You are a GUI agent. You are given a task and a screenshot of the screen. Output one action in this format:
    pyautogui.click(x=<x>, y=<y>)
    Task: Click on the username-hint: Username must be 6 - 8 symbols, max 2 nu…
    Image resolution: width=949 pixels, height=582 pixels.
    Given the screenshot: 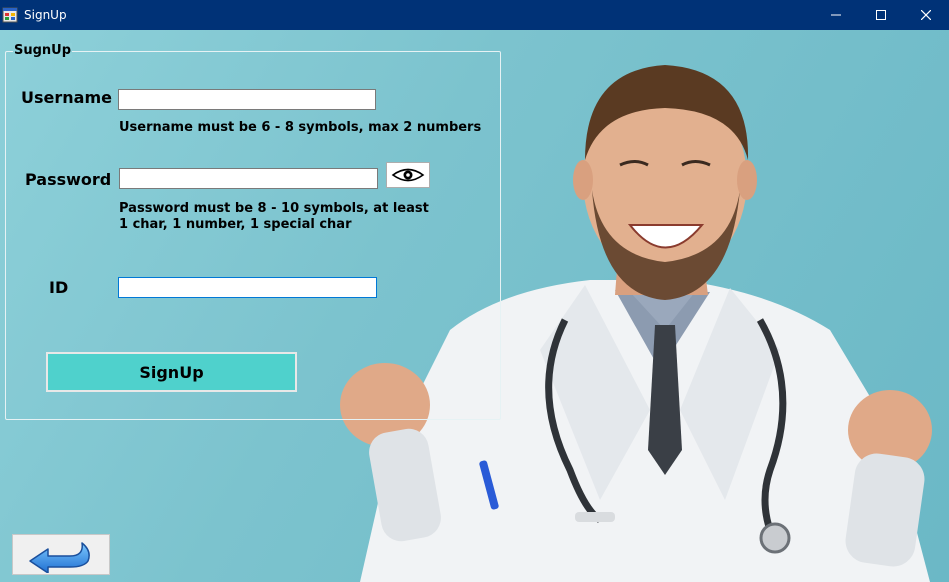 What is the action you would take?
    pyautogui.click(x=300, y=127)
    